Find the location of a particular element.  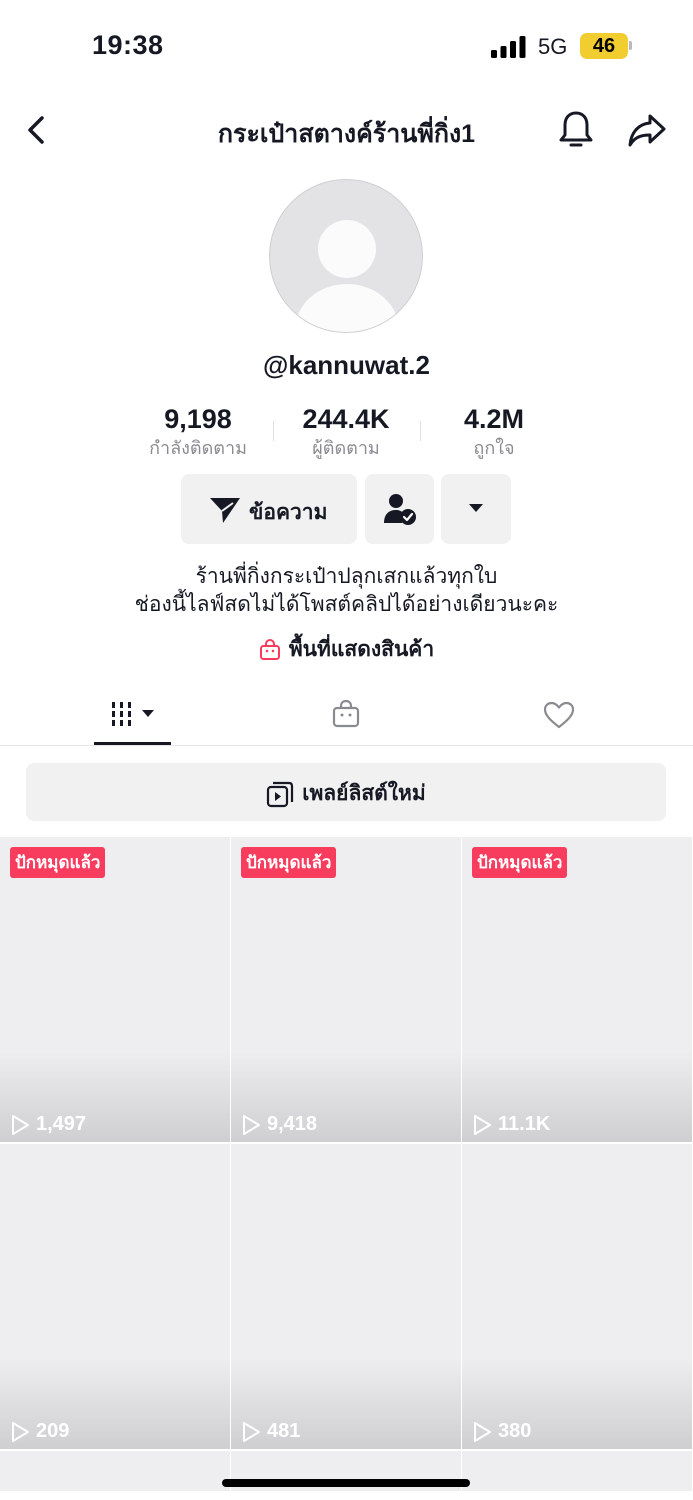

stat-following-label: กำลังติดตาม is located at coordinates (198, 448).